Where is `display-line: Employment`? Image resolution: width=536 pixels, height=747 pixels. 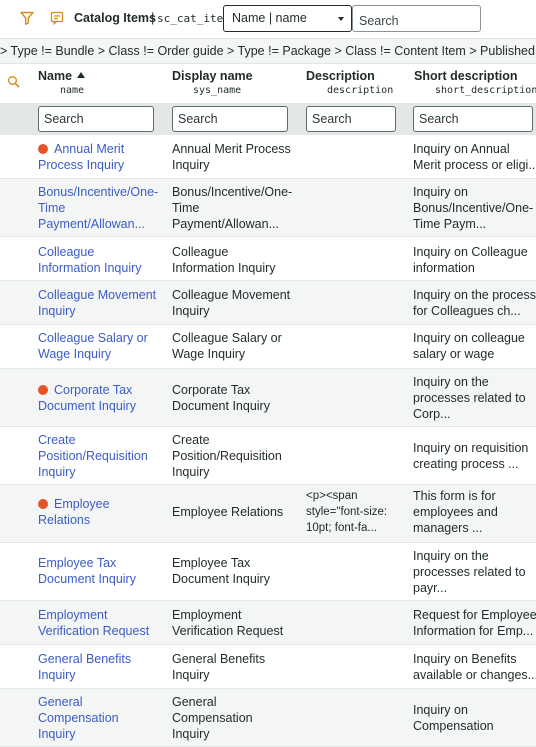
display-line: Employment is located at coordinates (207, 615).